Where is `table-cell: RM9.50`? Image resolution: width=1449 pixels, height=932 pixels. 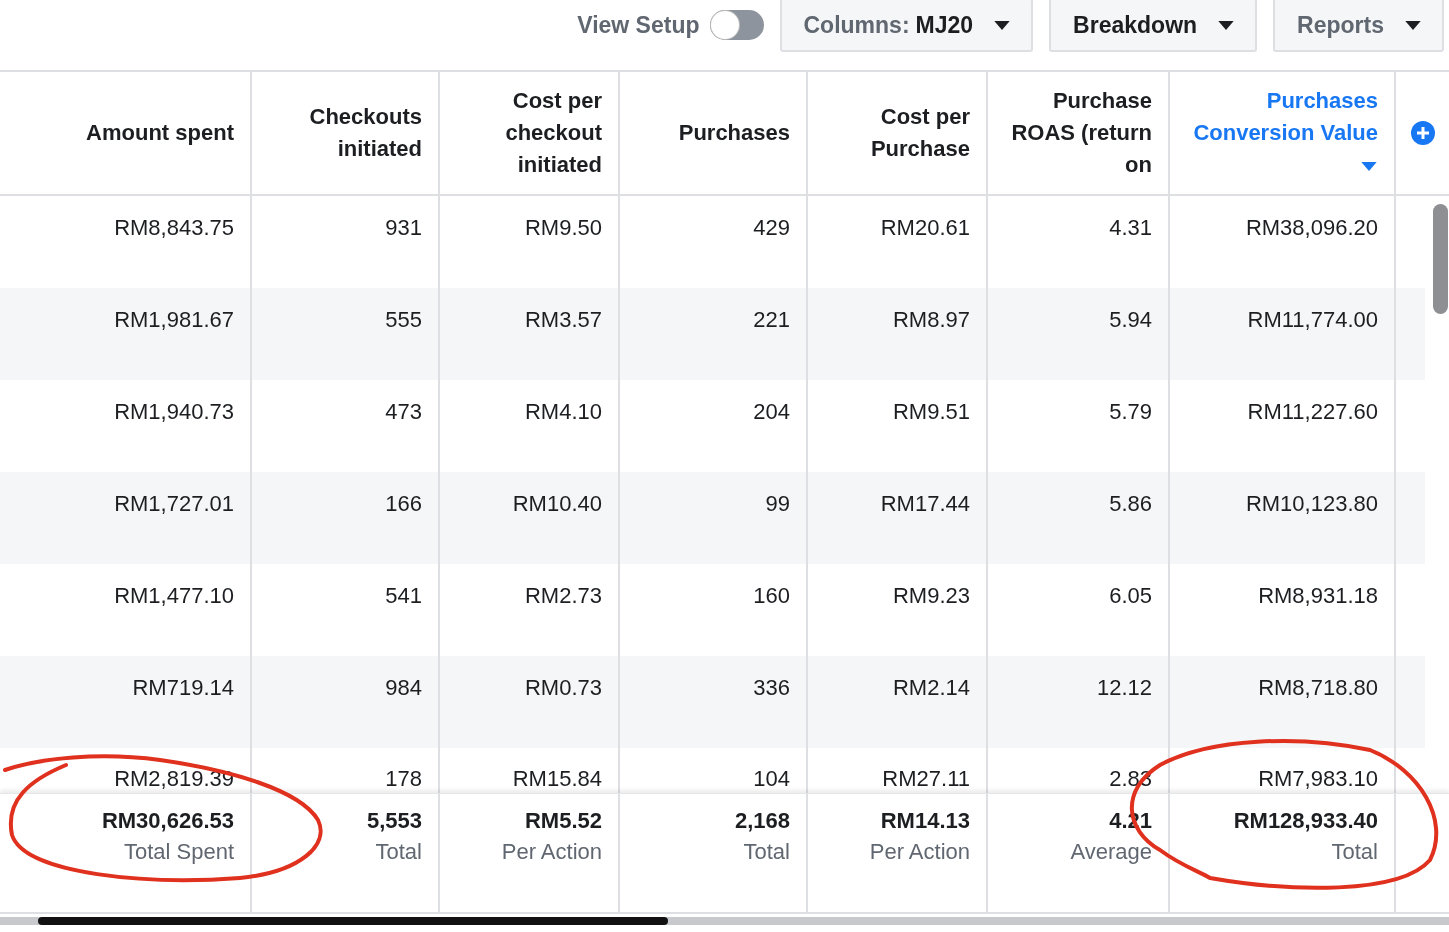
table-cell: RM9.50 is located at coordinates (563, 227).